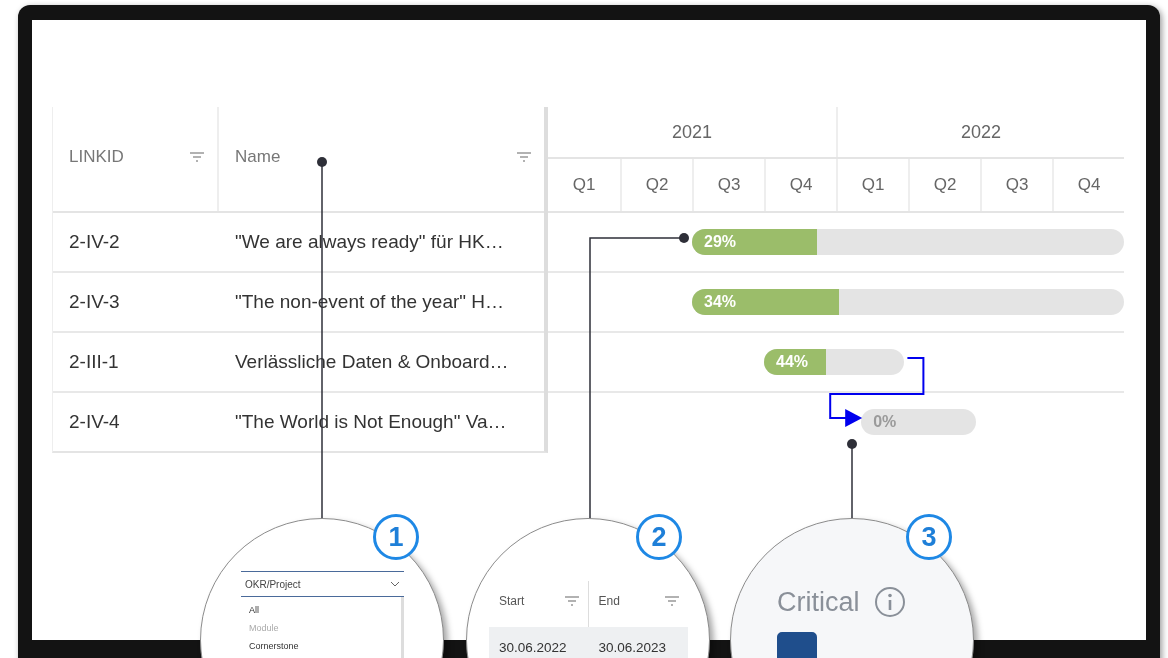  I want to click on table-cell-text: 2-IV-3, so click(94, 302).